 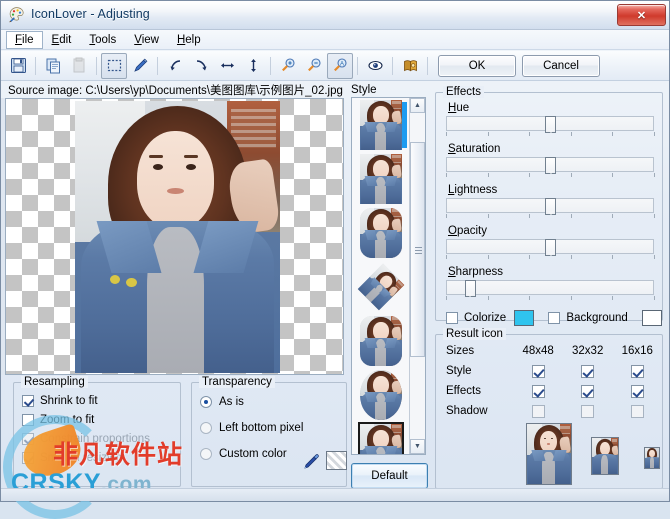 What do you see at coordinates (588, 351) in the screenshot?
I see `size-column-32x32: 32x32` at bounding box center [588, 351].